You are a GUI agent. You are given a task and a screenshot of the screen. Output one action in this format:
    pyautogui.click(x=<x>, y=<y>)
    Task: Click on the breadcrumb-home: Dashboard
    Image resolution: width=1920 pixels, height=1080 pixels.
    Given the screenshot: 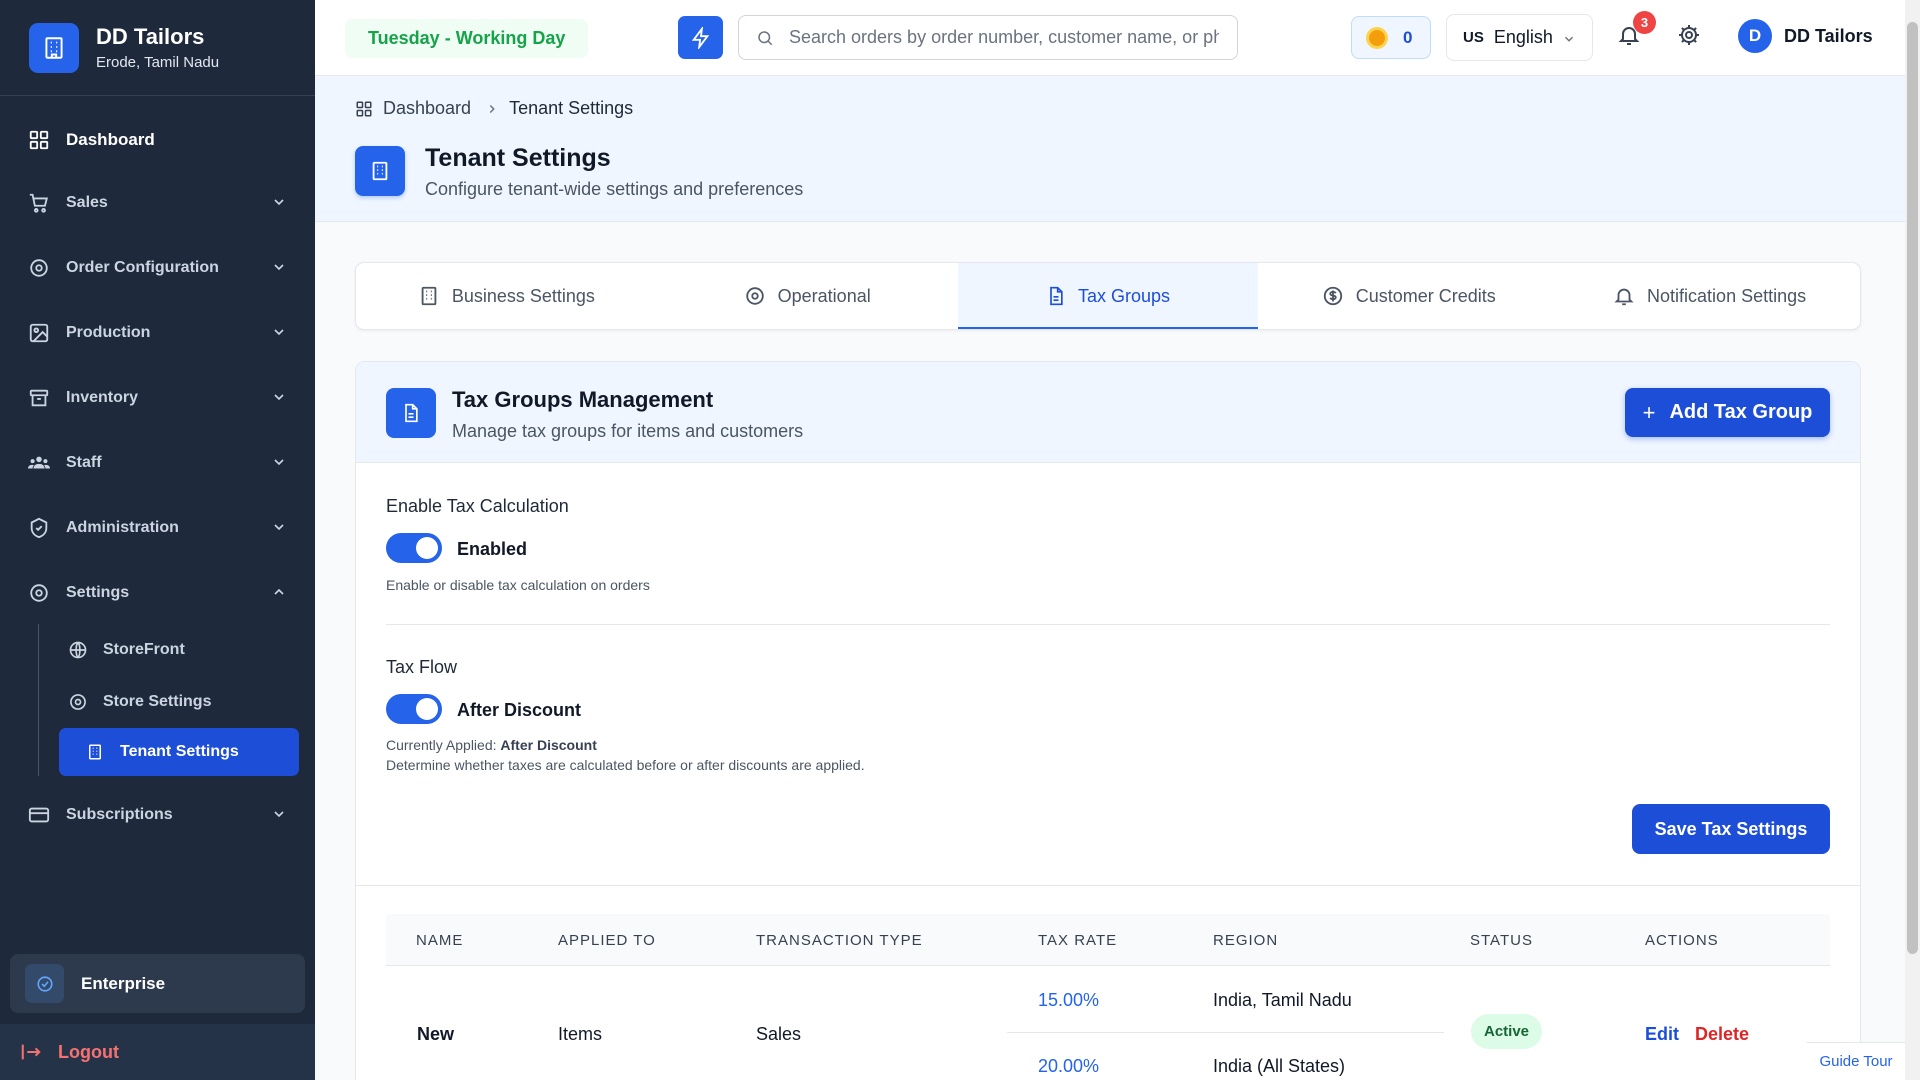 What is the action you would take?
    pyautogui.click(x=427, y=108)
    